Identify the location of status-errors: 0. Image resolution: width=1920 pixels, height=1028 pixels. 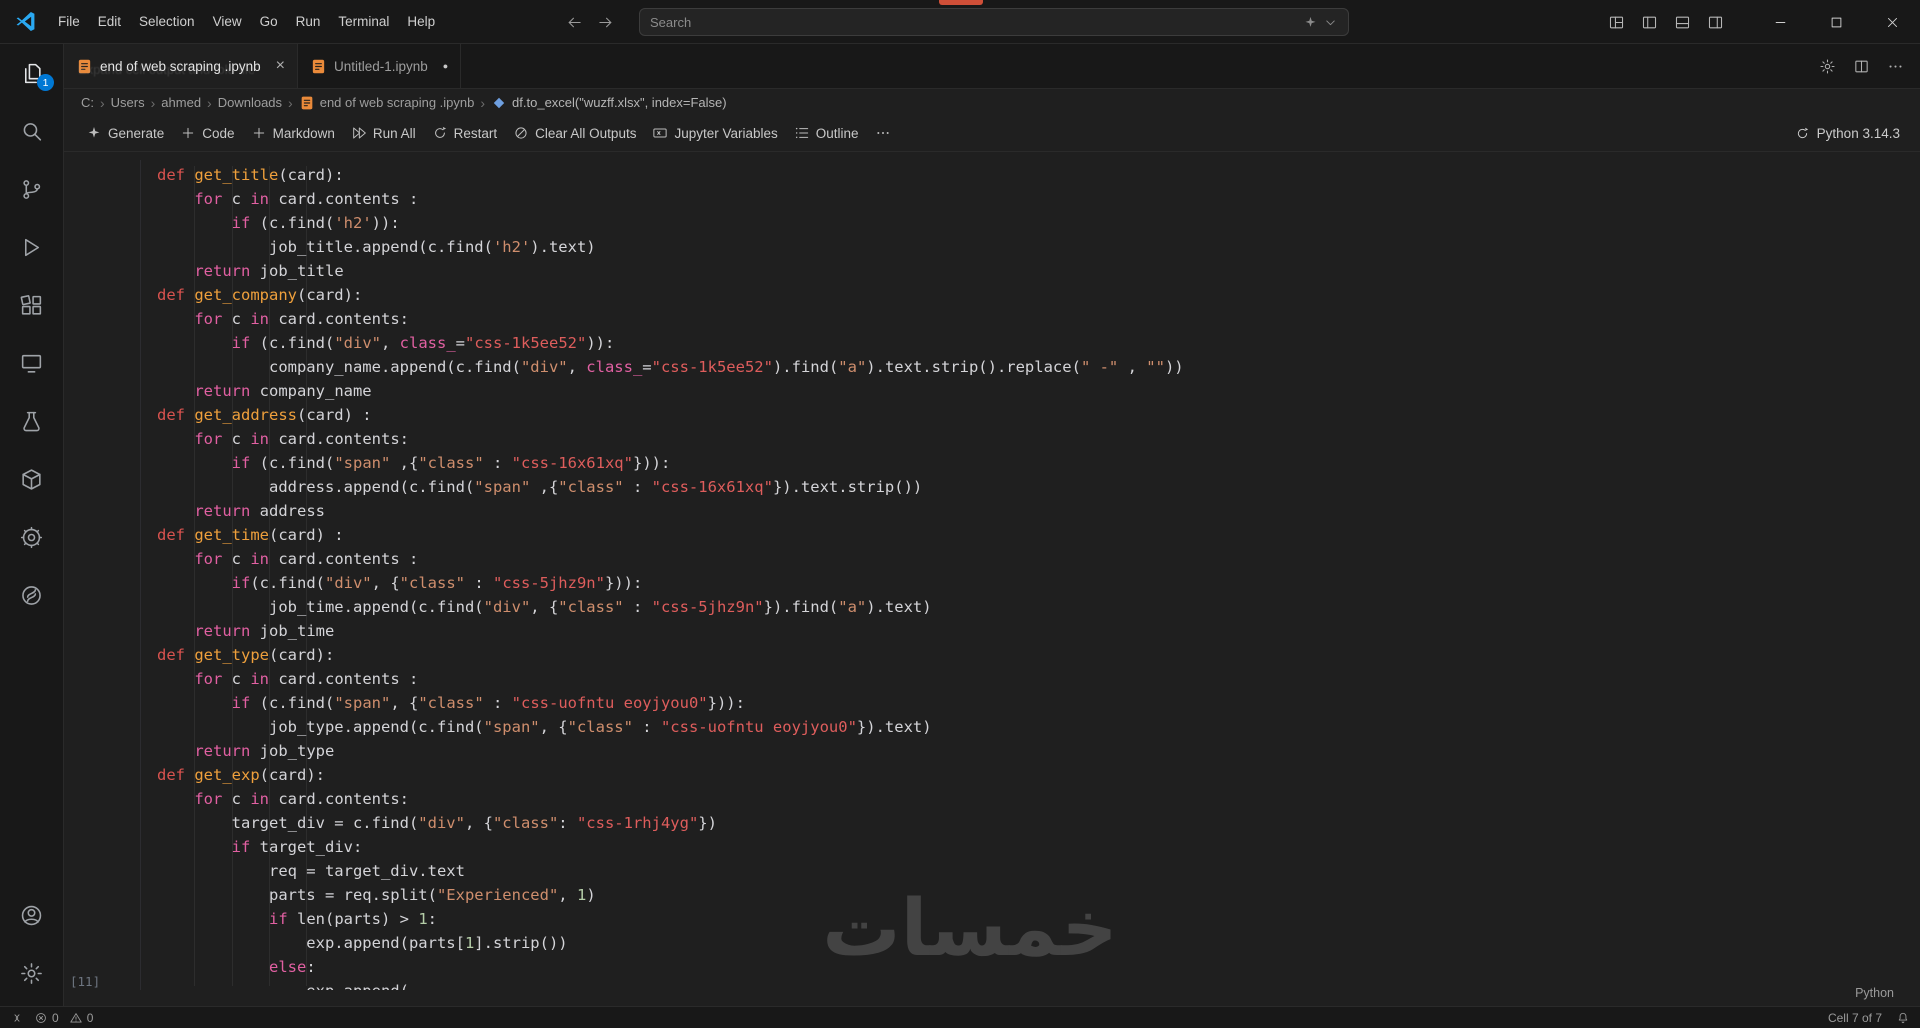
(46, 1018).